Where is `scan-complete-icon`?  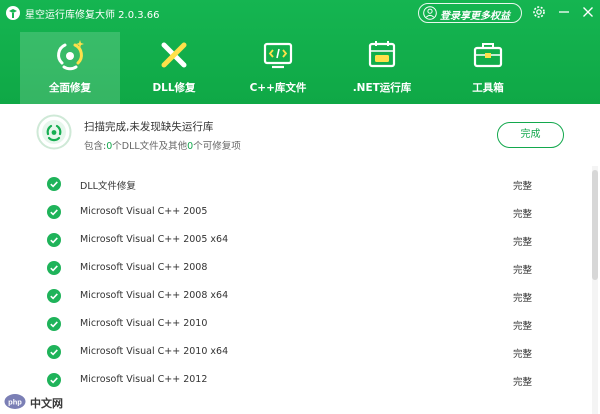 scan-complete-icon is located at coordinates (54, 132).